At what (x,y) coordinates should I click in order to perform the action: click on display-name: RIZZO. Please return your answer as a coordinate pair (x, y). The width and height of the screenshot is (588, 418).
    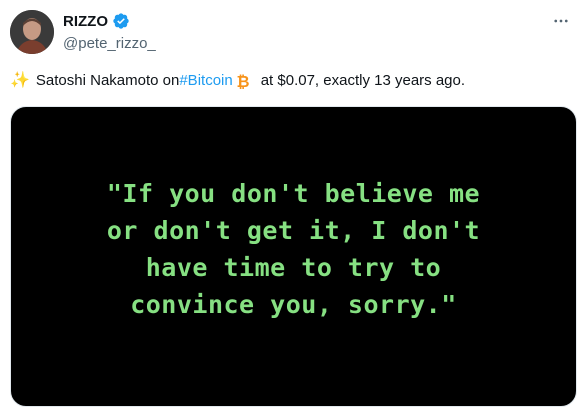
    Looking at the image, I should click on (85, 21).